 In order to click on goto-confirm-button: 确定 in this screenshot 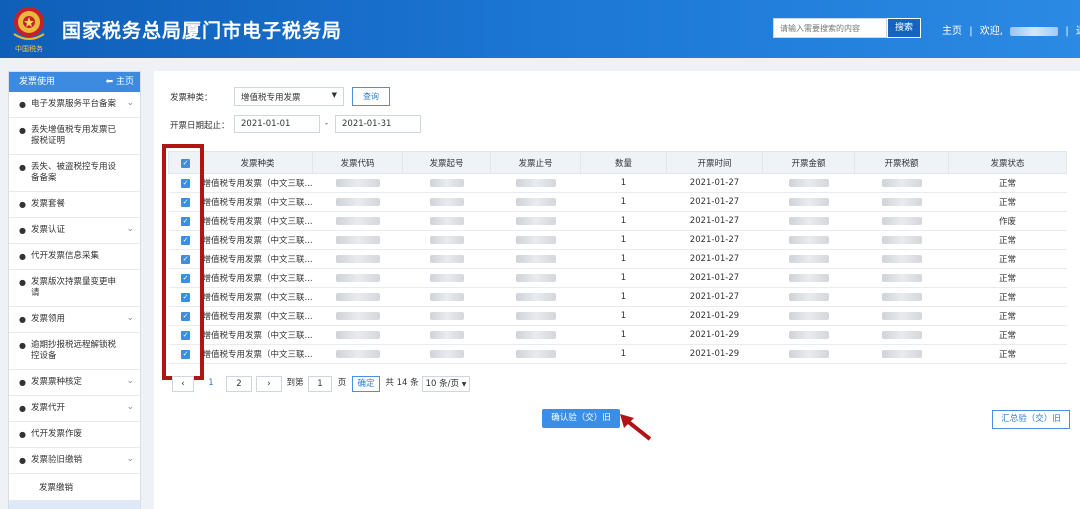, I will do `click(366, 384)`.